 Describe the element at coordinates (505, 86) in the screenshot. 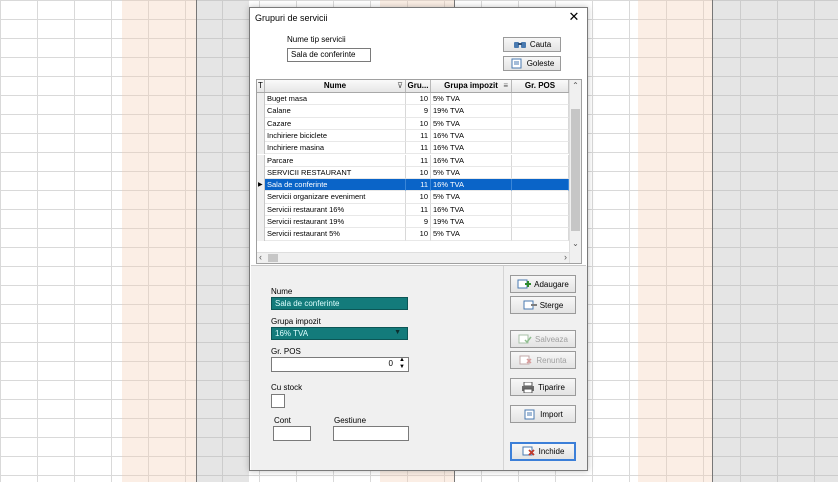

I see `filter-icon: ≡` at that location.